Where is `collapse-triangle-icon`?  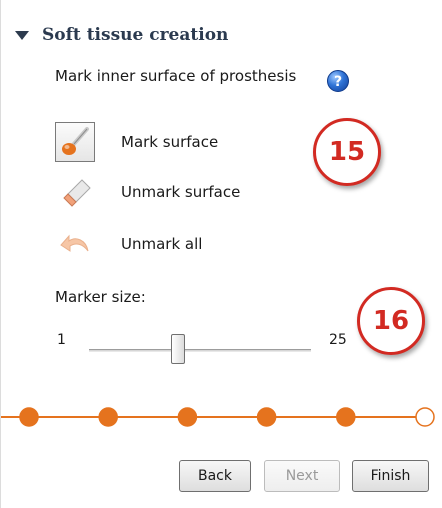 collapse-triangle-icon is located at coordinates (22, 35).